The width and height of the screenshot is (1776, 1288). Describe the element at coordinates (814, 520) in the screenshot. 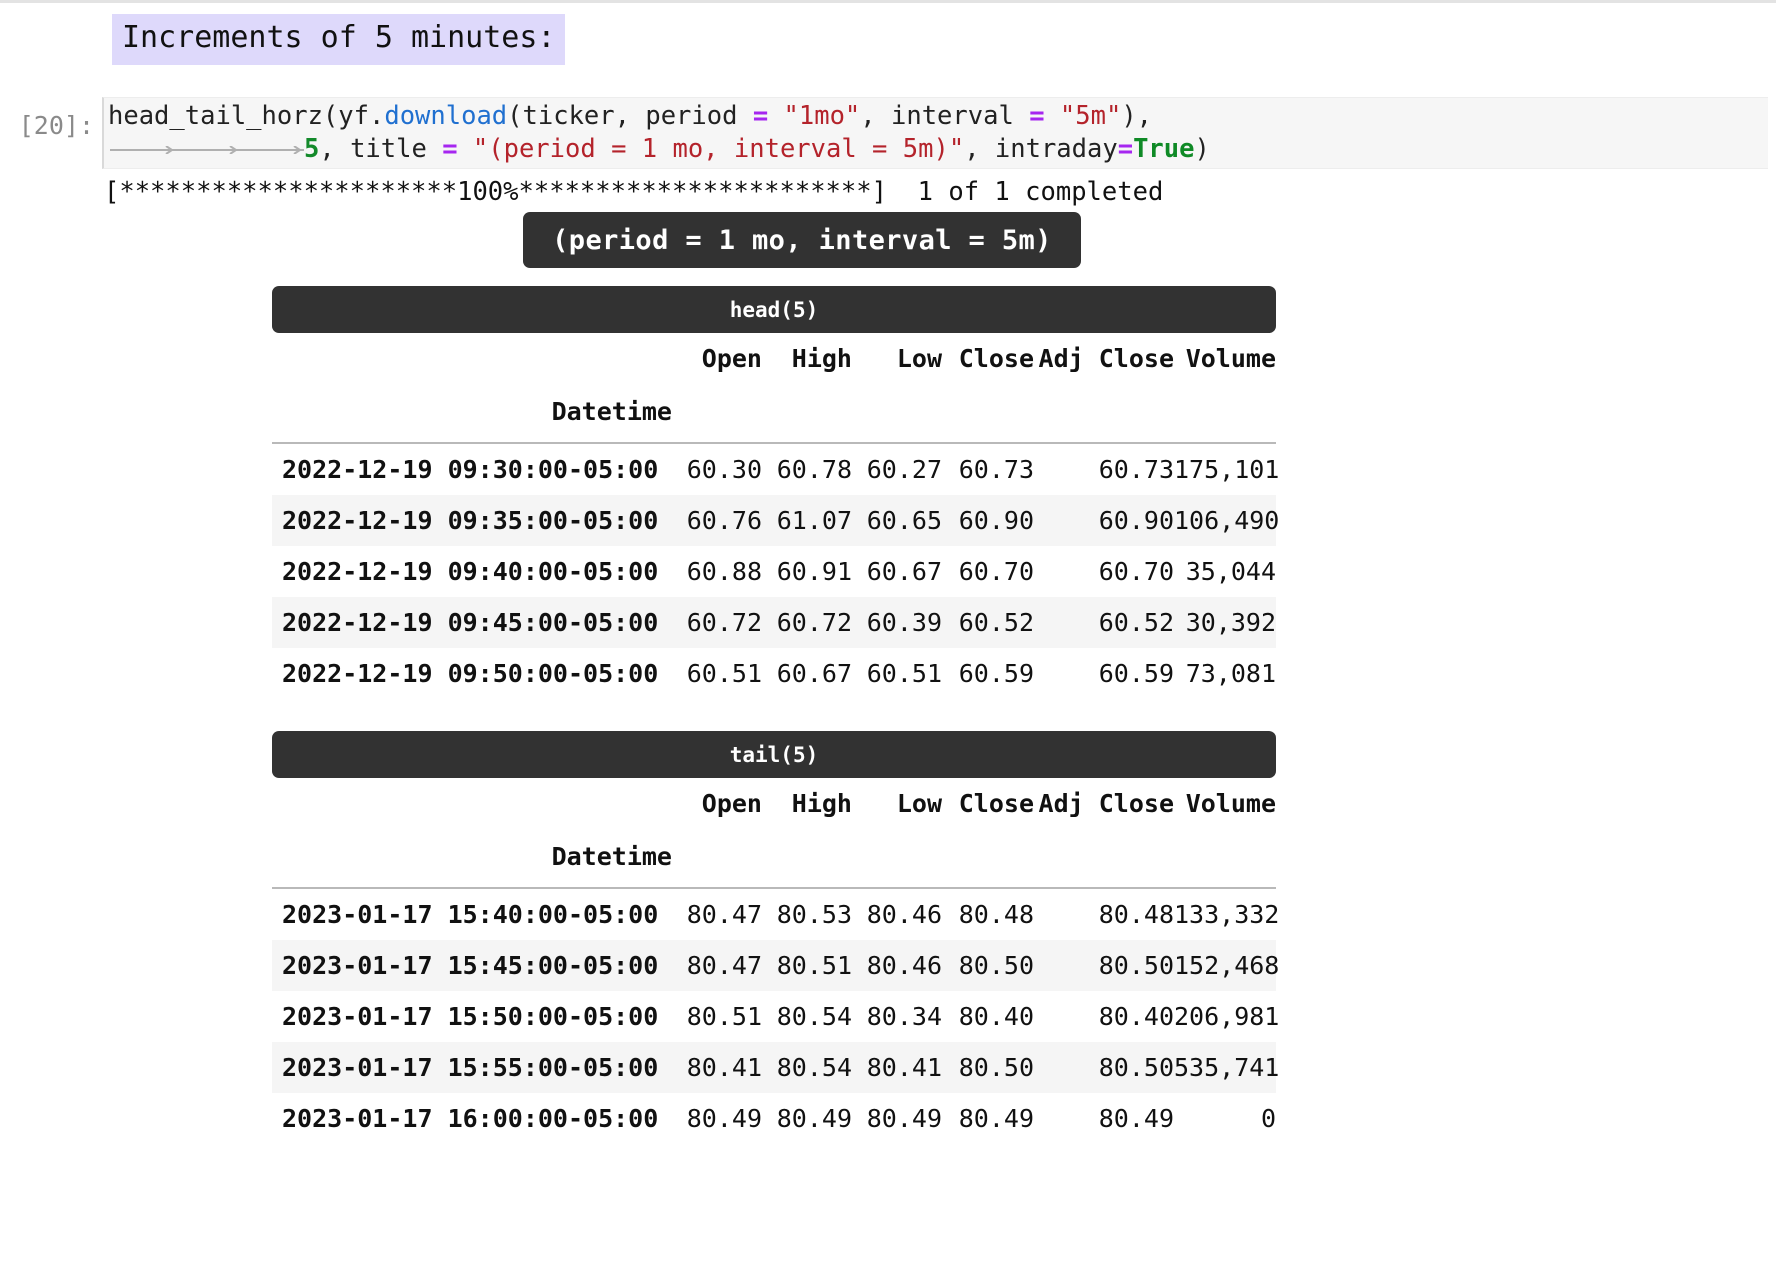

I see `cell-high: 61.07` at that location.